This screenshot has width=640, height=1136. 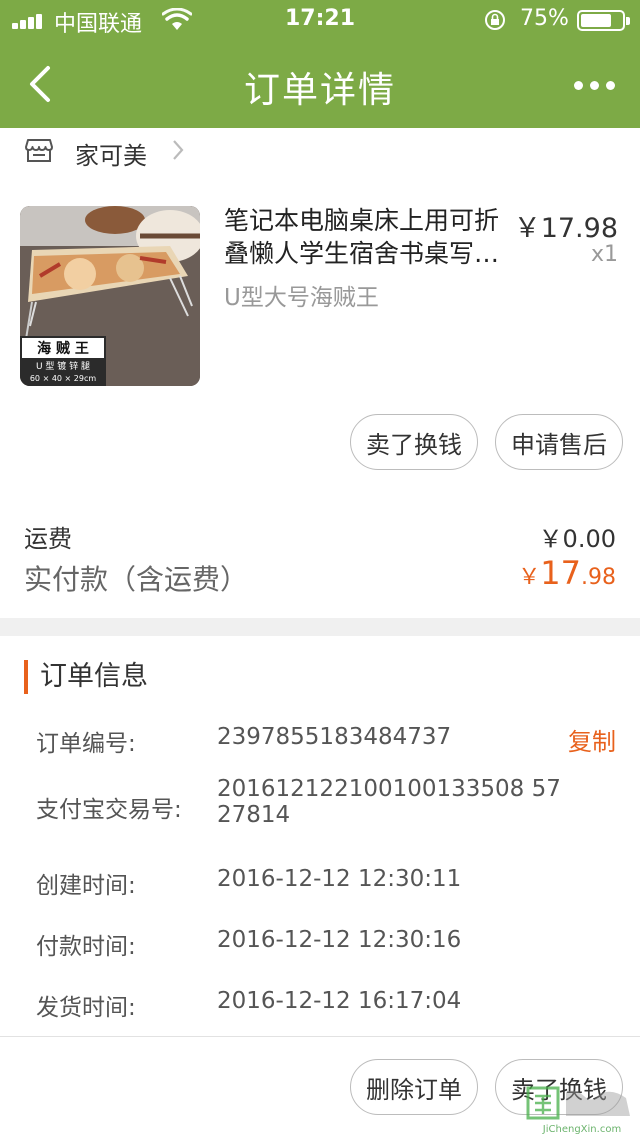 What do you see at coordinates (592, 739) in the screenshot?
I see `copy-button: 复制` at bounding box center [592, 739].